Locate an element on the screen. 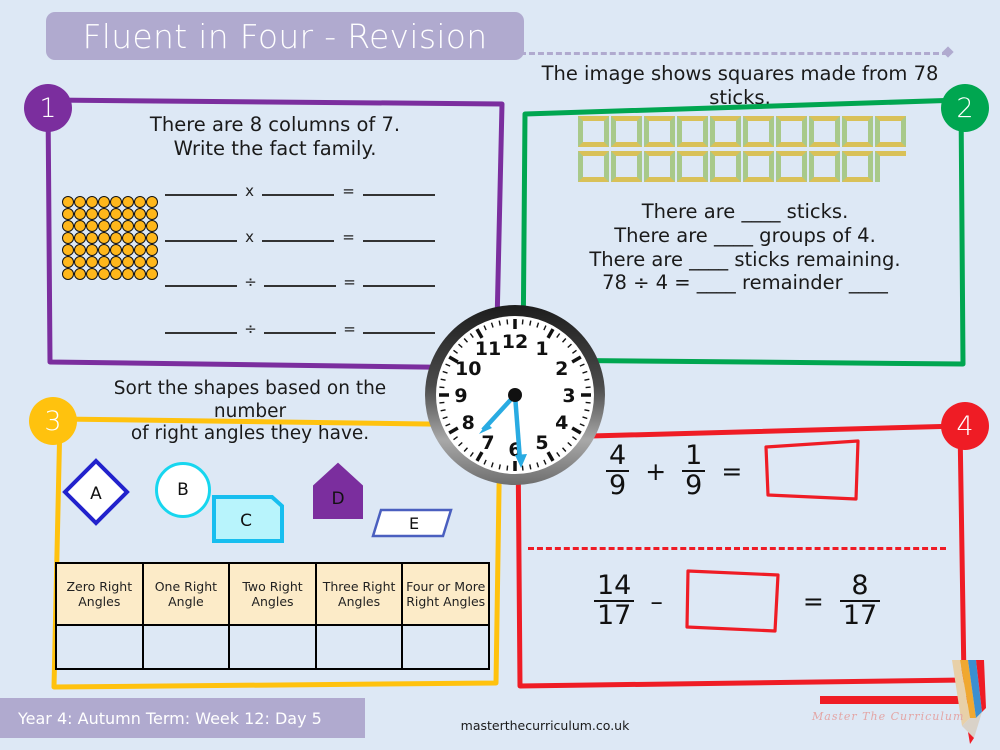 The width and height of the screenshot is (1000, 750). question-1-prompt-line-2: Write the fact family. is located at coordinates (275, 148).